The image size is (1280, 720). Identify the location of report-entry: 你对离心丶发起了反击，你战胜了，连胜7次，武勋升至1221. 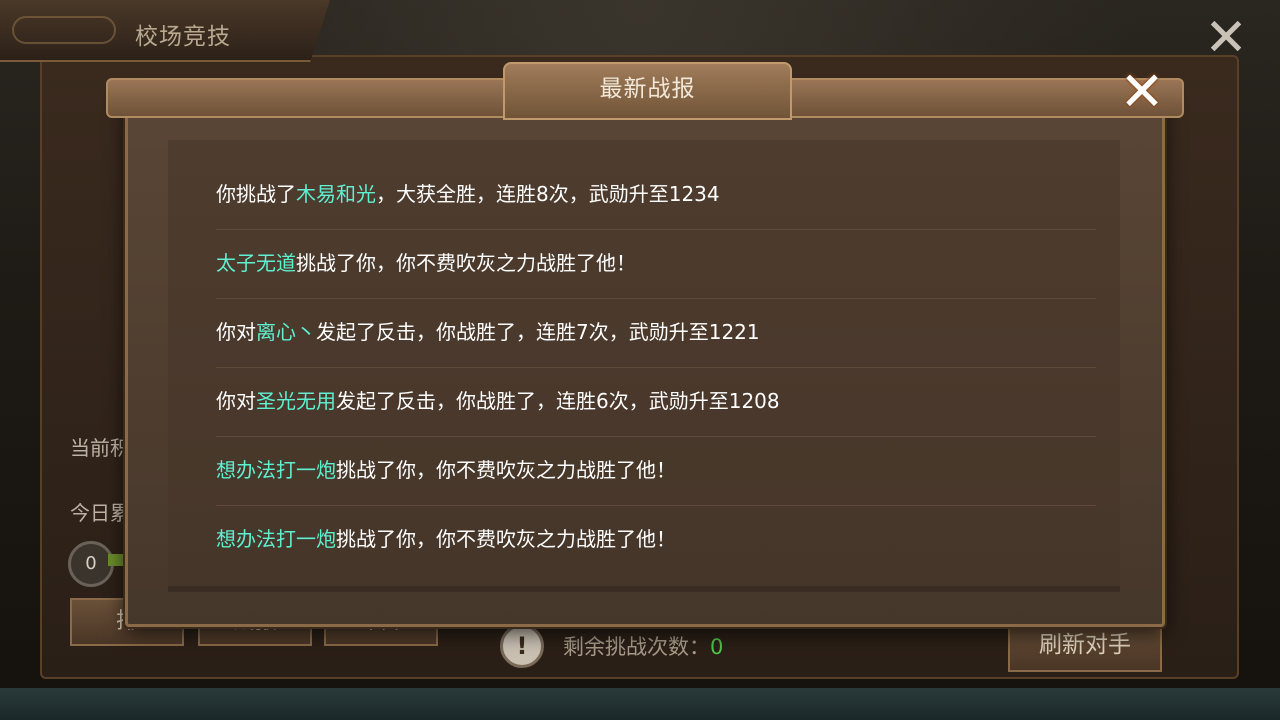
(656, 333).